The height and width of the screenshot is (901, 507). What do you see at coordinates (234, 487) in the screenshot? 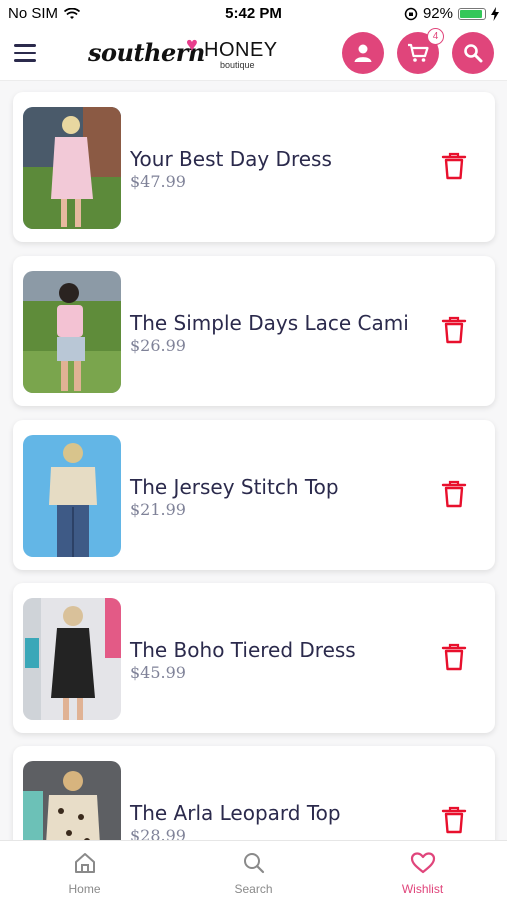
I see `product-name: The Jersey Stitch Top` at bounding box center [234, 487].